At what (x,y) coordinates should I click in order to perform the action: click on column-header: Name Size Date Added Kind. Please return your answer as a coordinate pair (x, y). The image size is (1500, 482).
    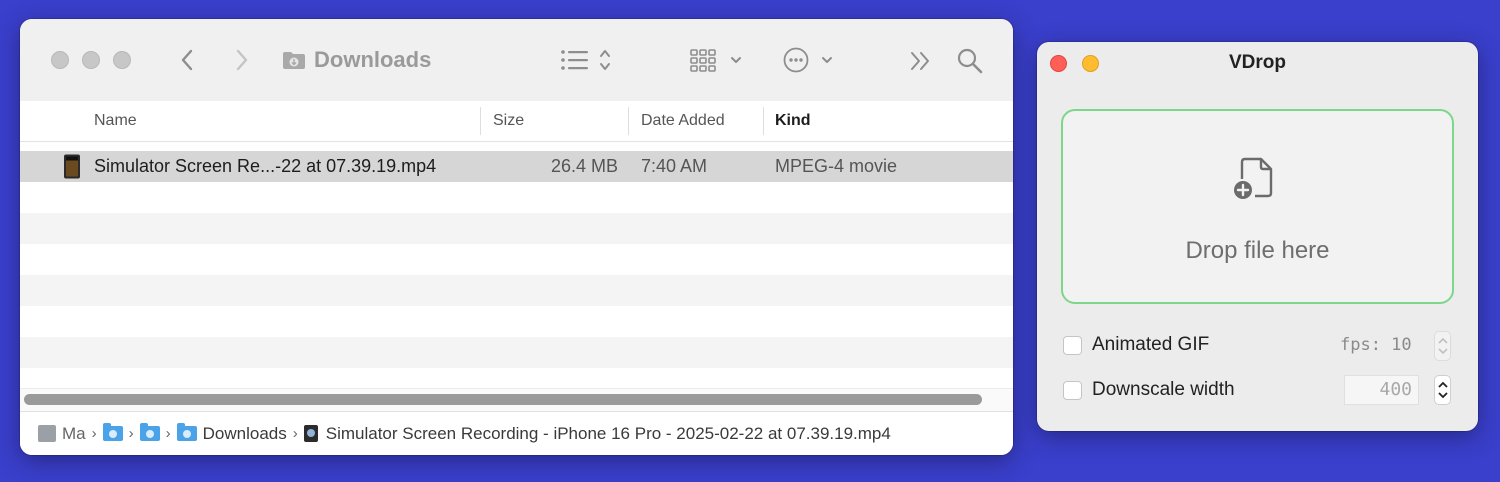
    Looking at the image, I should click on (516, 121).